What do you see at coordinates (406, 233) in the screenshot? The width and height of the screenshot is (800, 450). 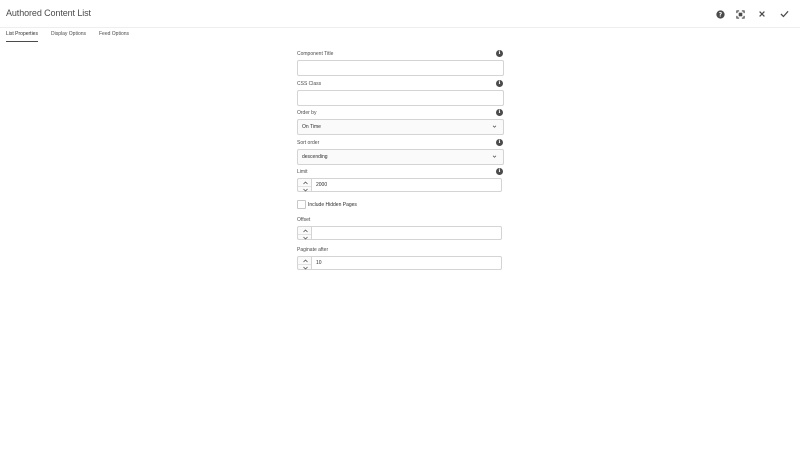 I see `offset-input` at bounding box center [406, 233].